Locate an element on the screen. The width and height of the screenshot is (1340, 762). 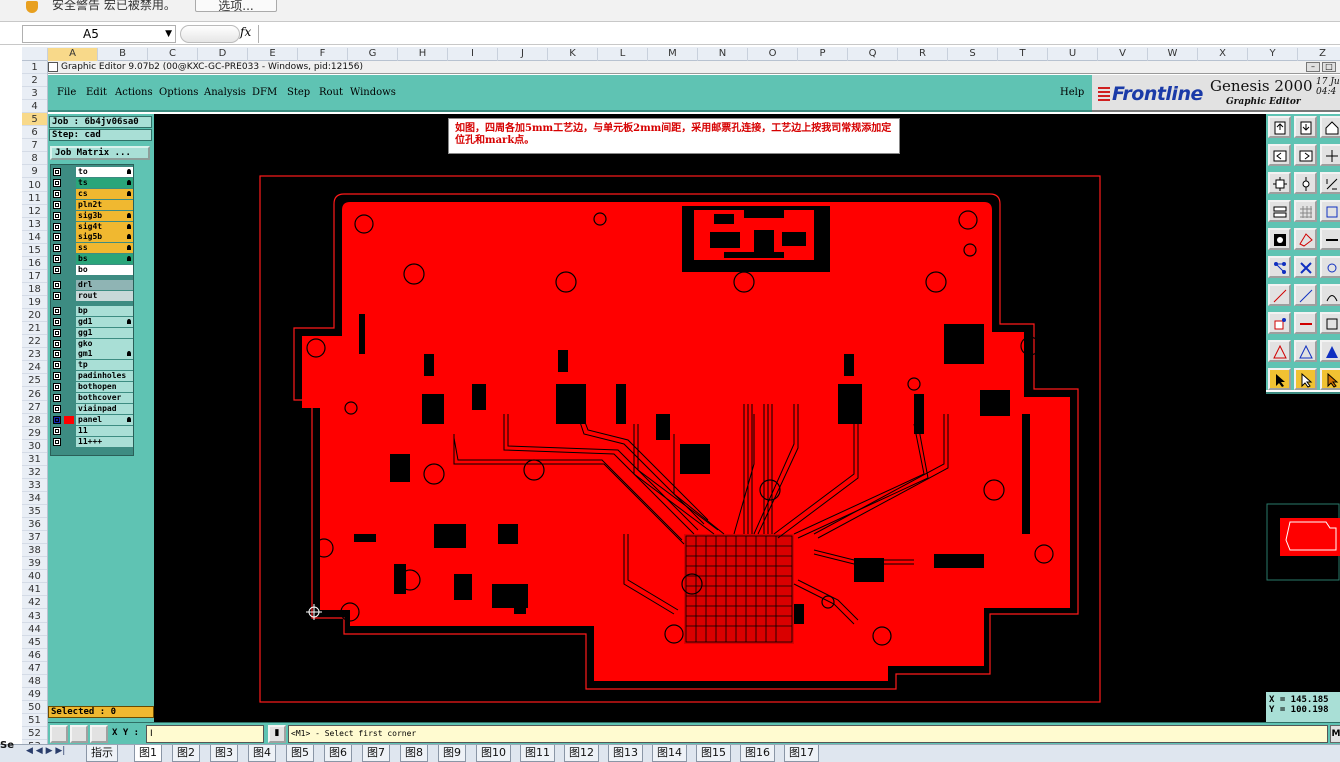
menu-rout: Rout is located at coordinates (331, 92).